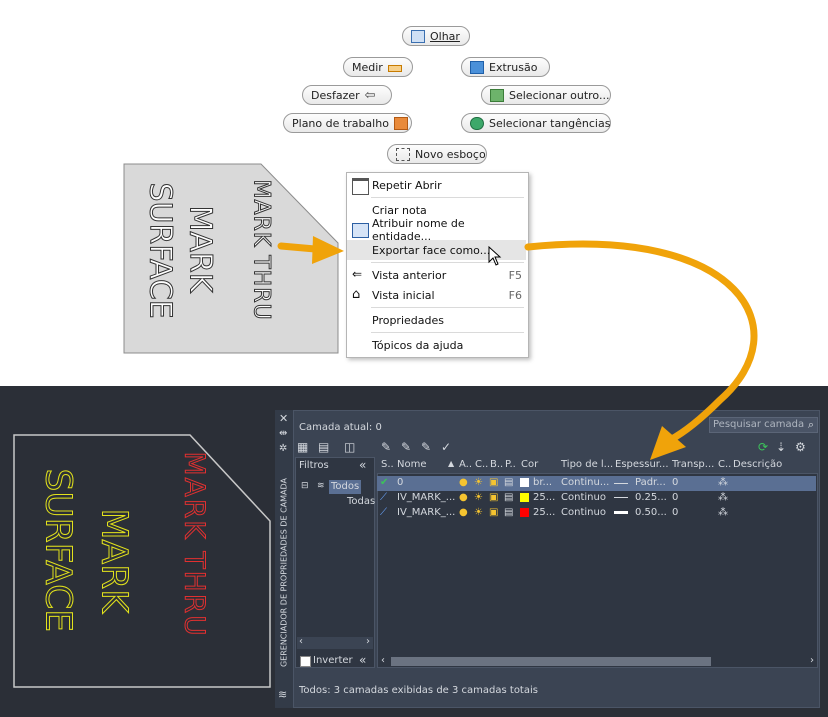 The width and height of the screenshot is (828, 717). What do you see at coordinates (298, 247) in the screenshot?
I see `arrow-to-menu` at bounding box center [298, 247].